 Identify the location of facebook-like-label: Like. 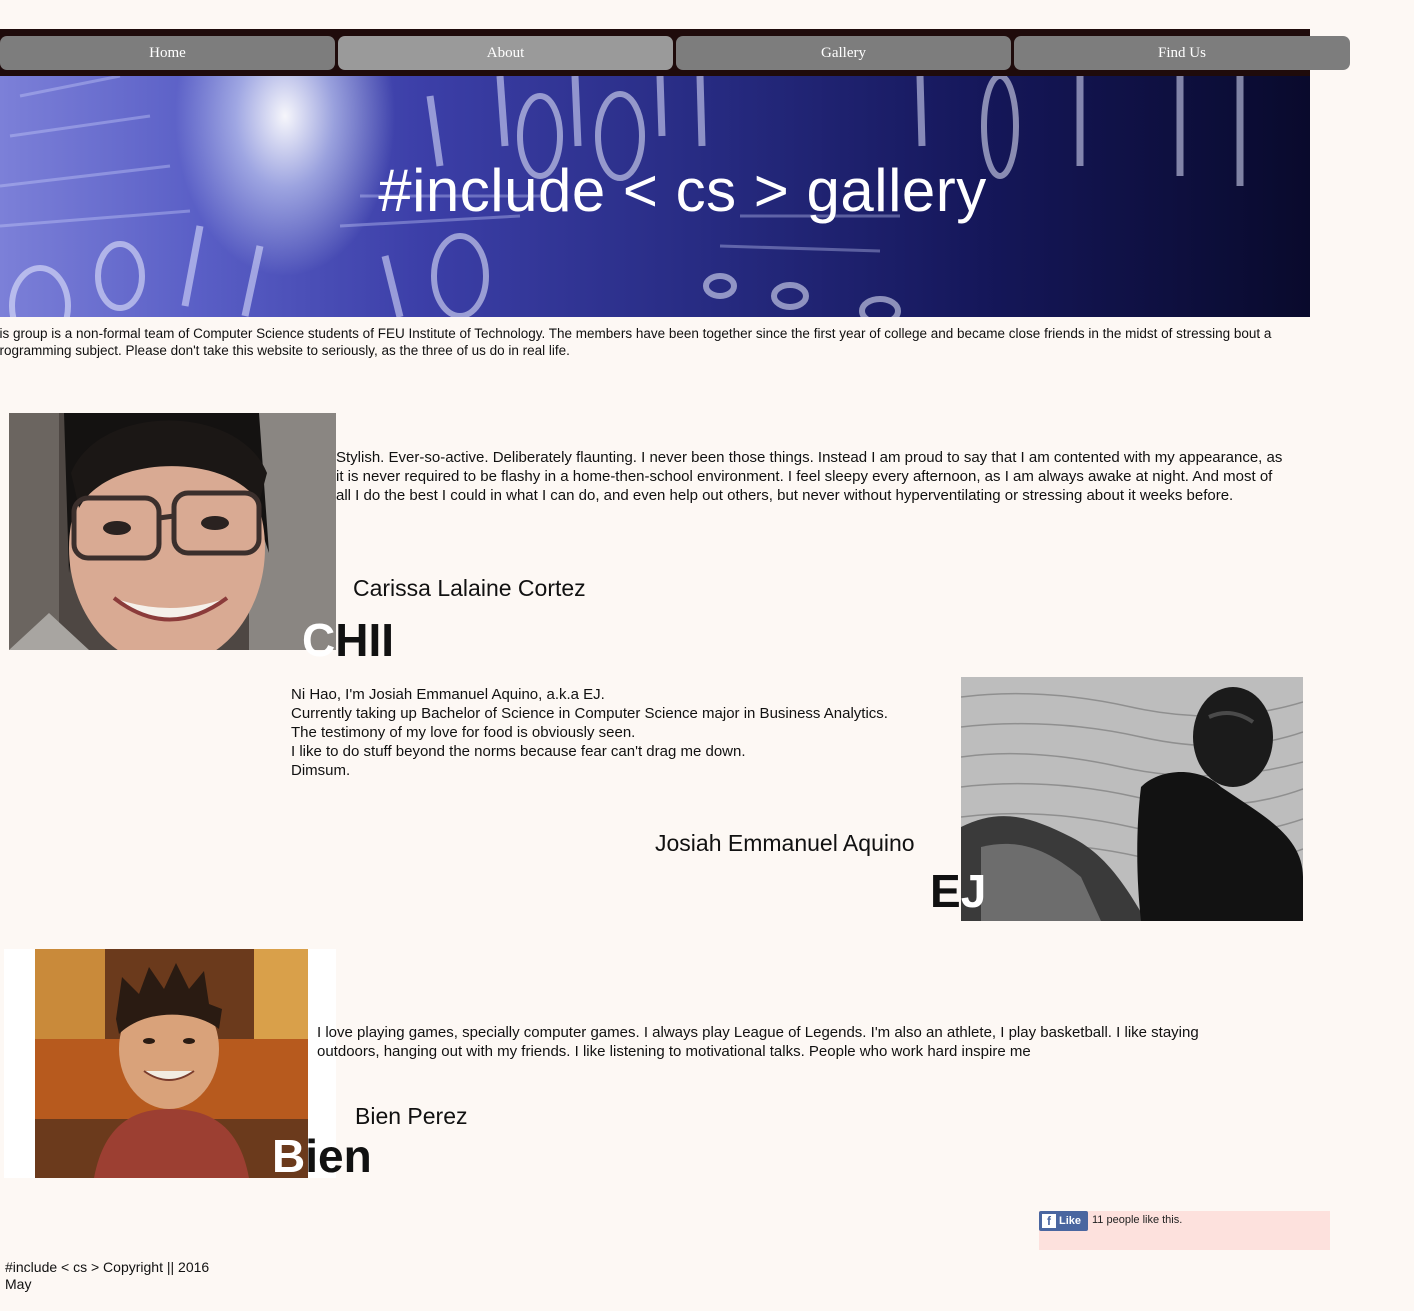
(1070, 1221).